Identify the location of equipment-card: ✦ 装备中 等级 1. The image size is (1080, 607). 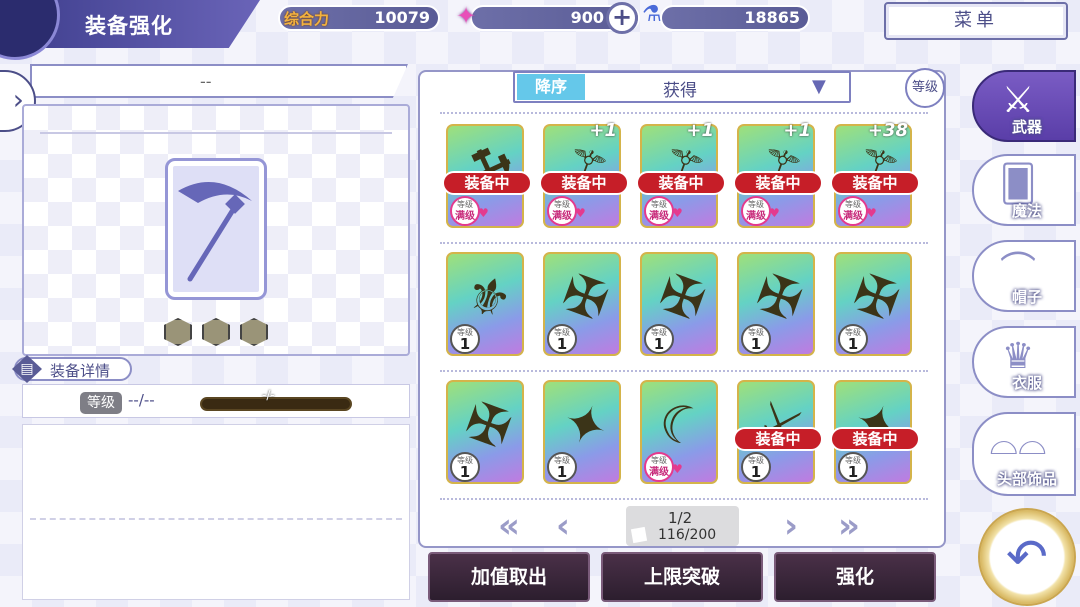
(875, 432).